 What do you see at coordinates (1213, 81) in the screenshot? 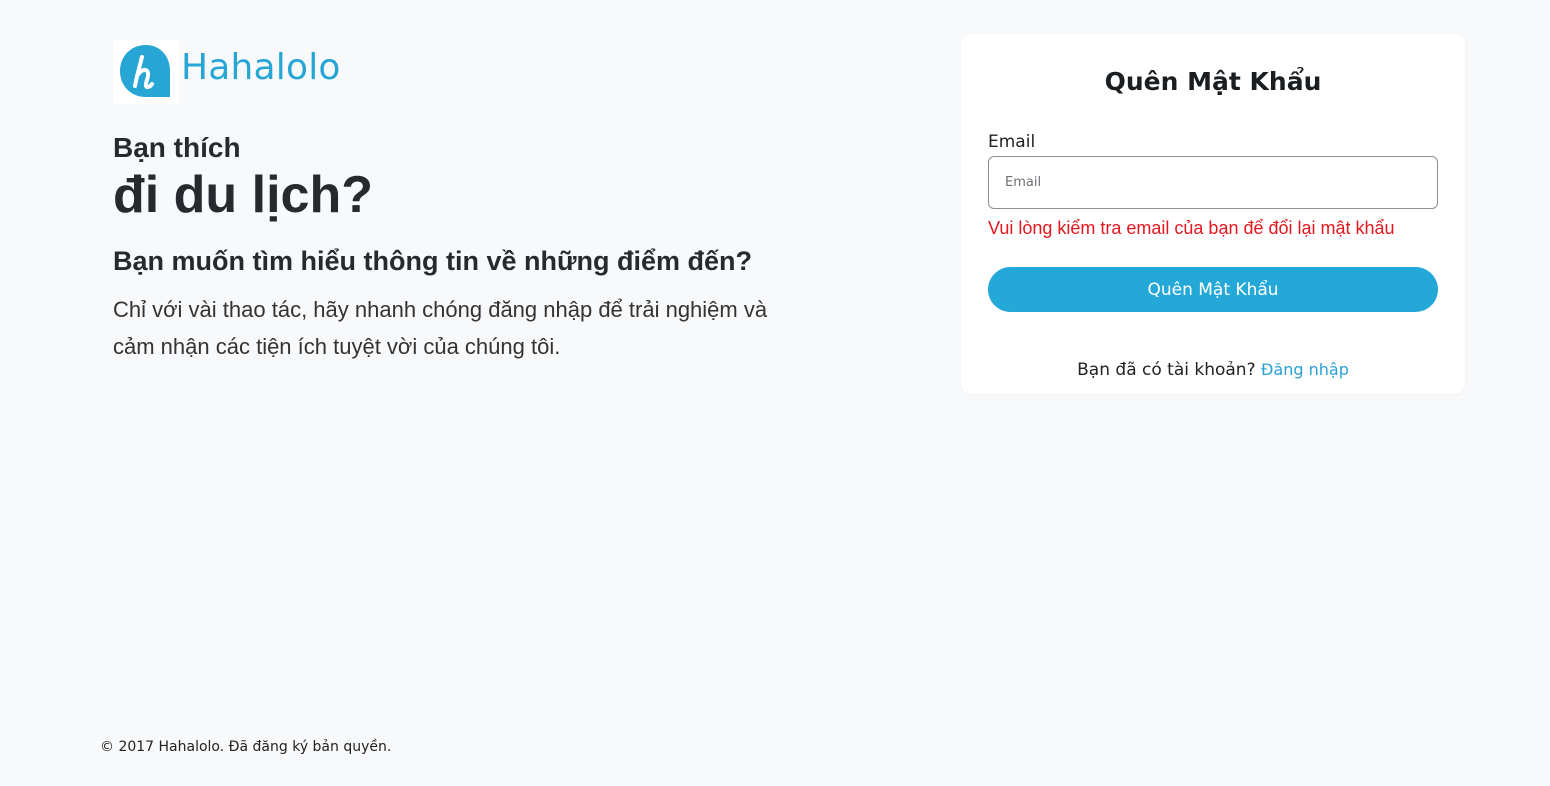
I see `form-title: Quên Mật Khẩu` at bounding box center [1213, 81].